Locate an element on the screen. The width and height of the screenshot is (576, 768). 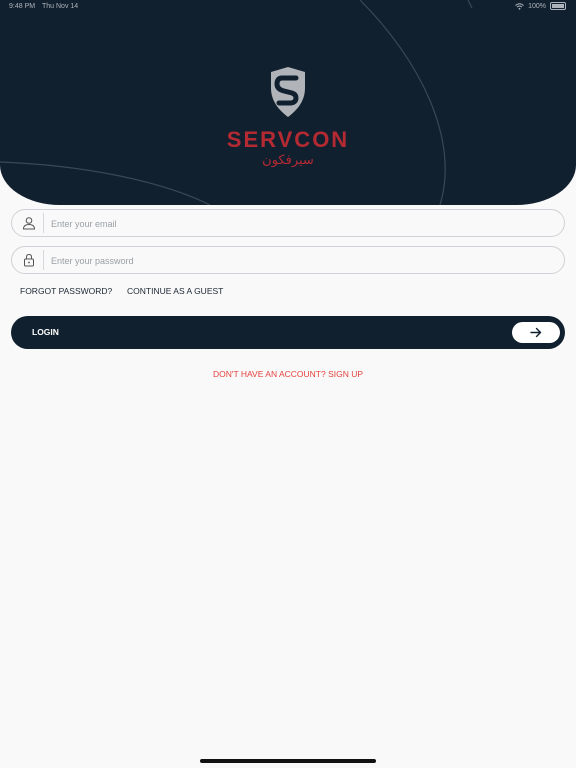
home-indicator is located at coordinates (288, 761).